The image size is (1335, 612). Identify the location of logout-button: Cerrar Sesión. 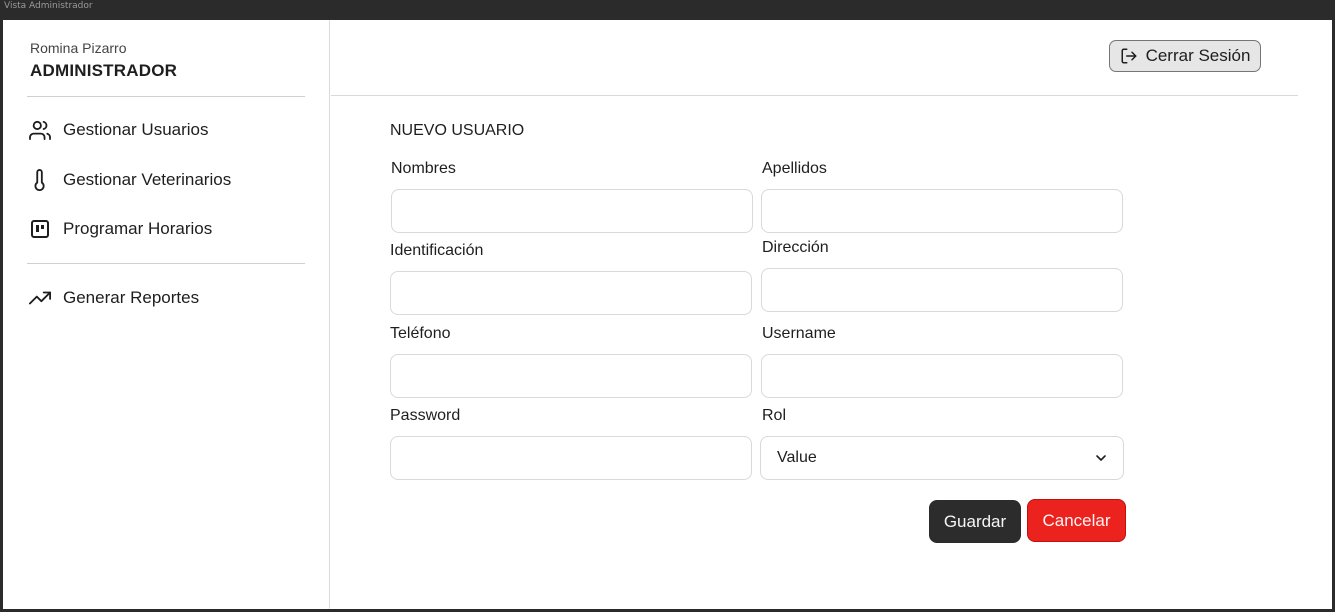
(1185, 56).